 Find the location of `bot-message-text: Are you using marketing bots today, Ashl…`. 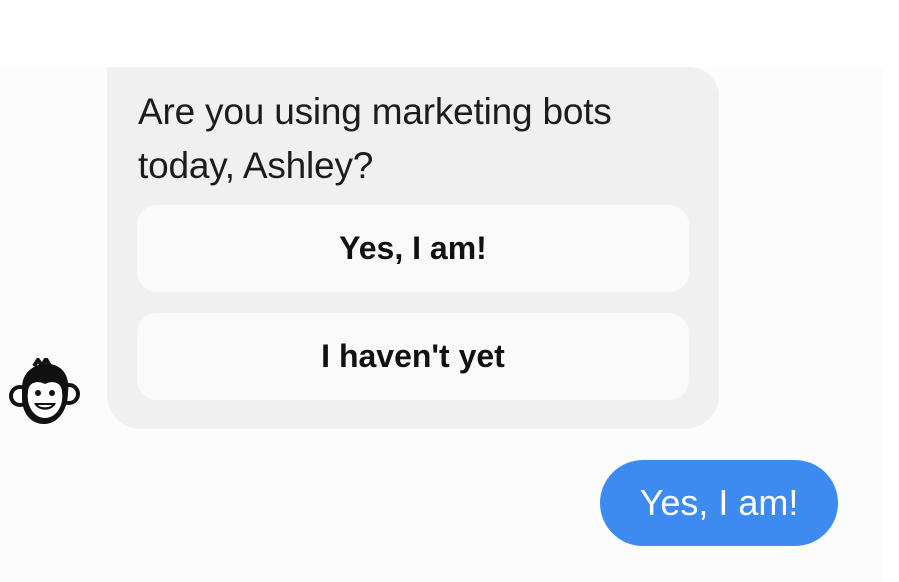

bot-message-text: Are you using marketing bots today, Ashl… is located at coordinates (375, 138).